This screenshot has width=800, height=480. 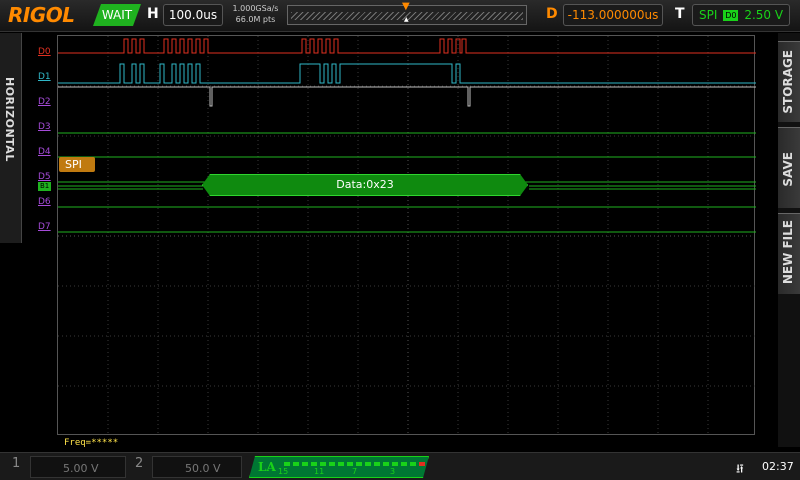 What do you see at coordinates (680, 14) in the screenshot?
I see `trigger-label: T` at bounding box center [680, 14].